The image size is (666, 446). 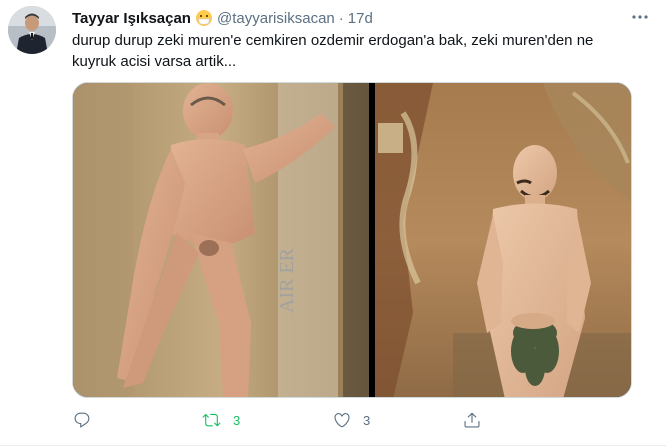 I want to click on like-button: 3, so click(x=377, y=420).